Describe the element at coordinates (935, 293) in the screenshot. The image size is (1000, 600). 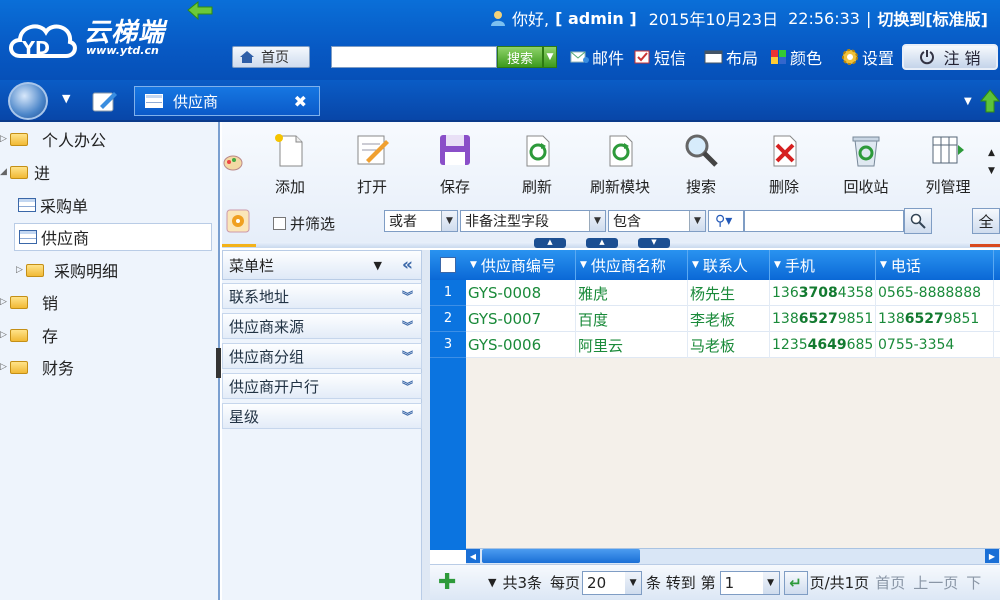
I see `cell-phone: 0565-8888888` at that location.